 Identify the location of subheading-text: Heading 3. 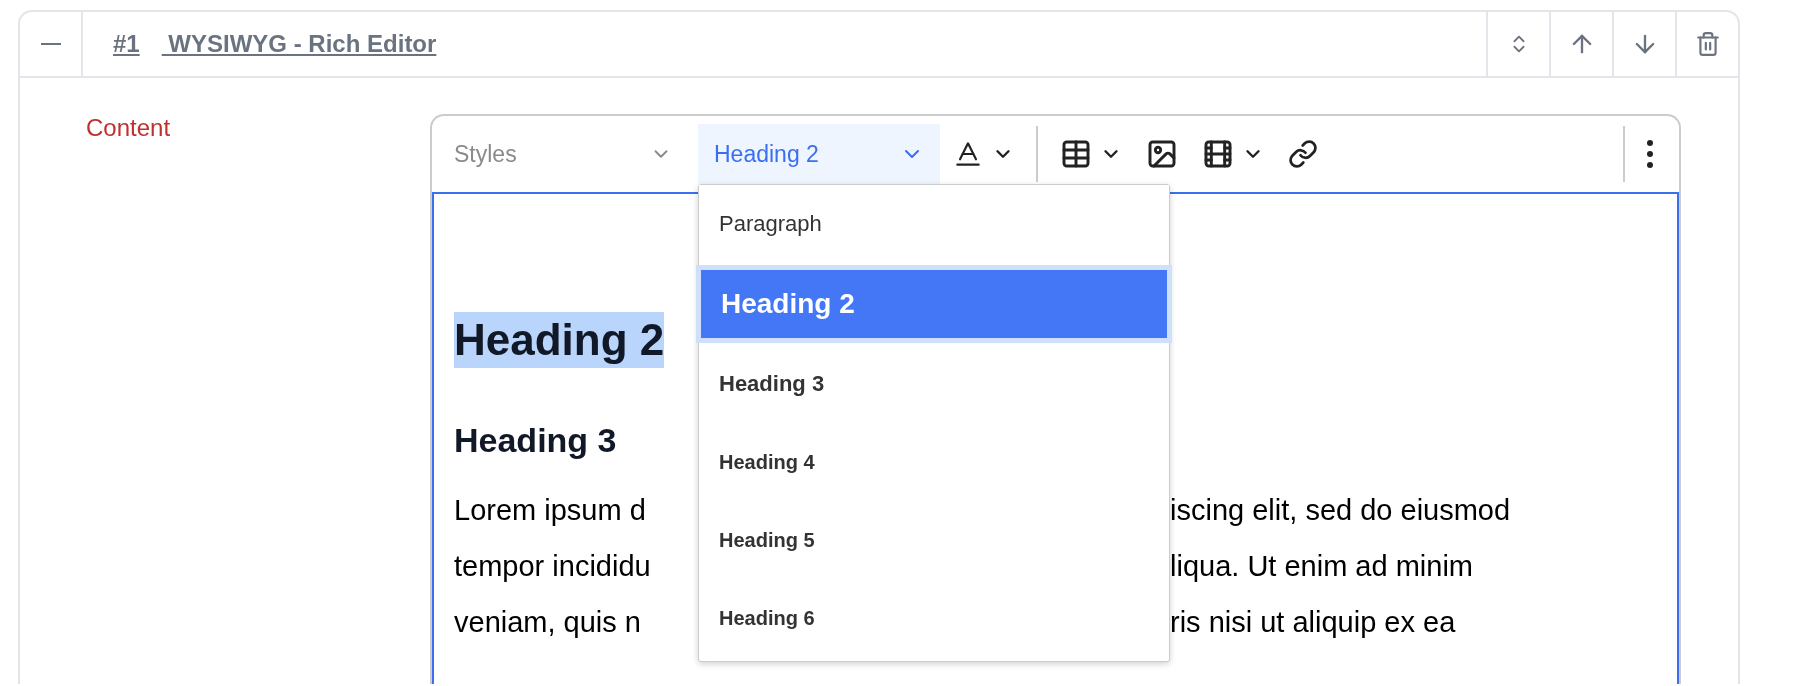
(535, 440).